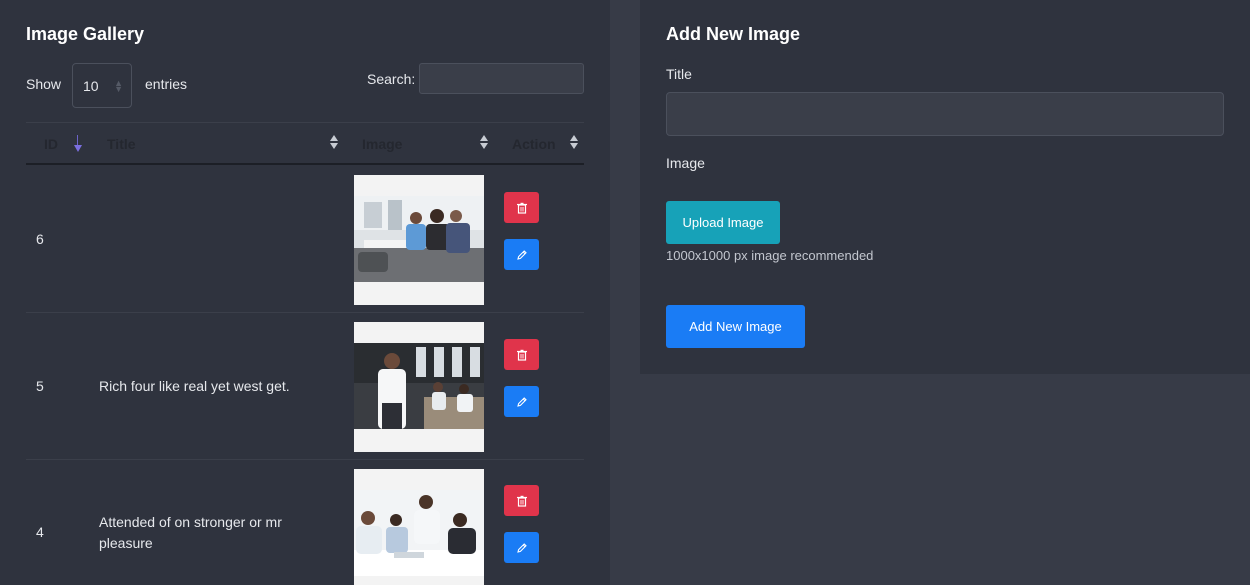  I want to click on title-label: Title, so click(679, 74).